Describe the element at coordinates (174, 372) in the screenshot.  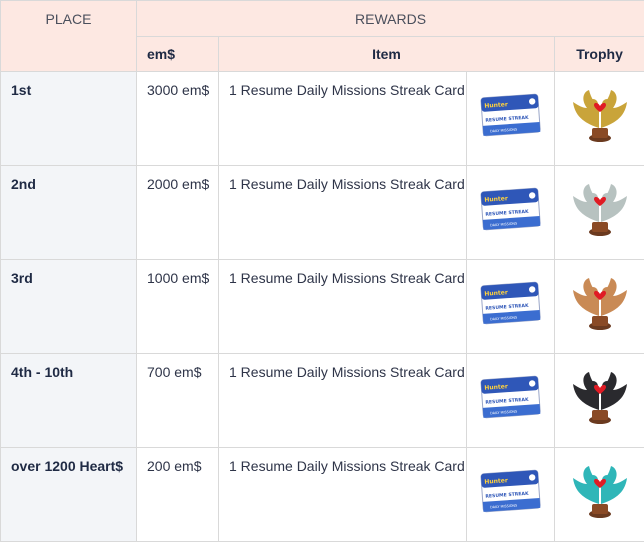
I see `em-value: 700 em$` at that location.